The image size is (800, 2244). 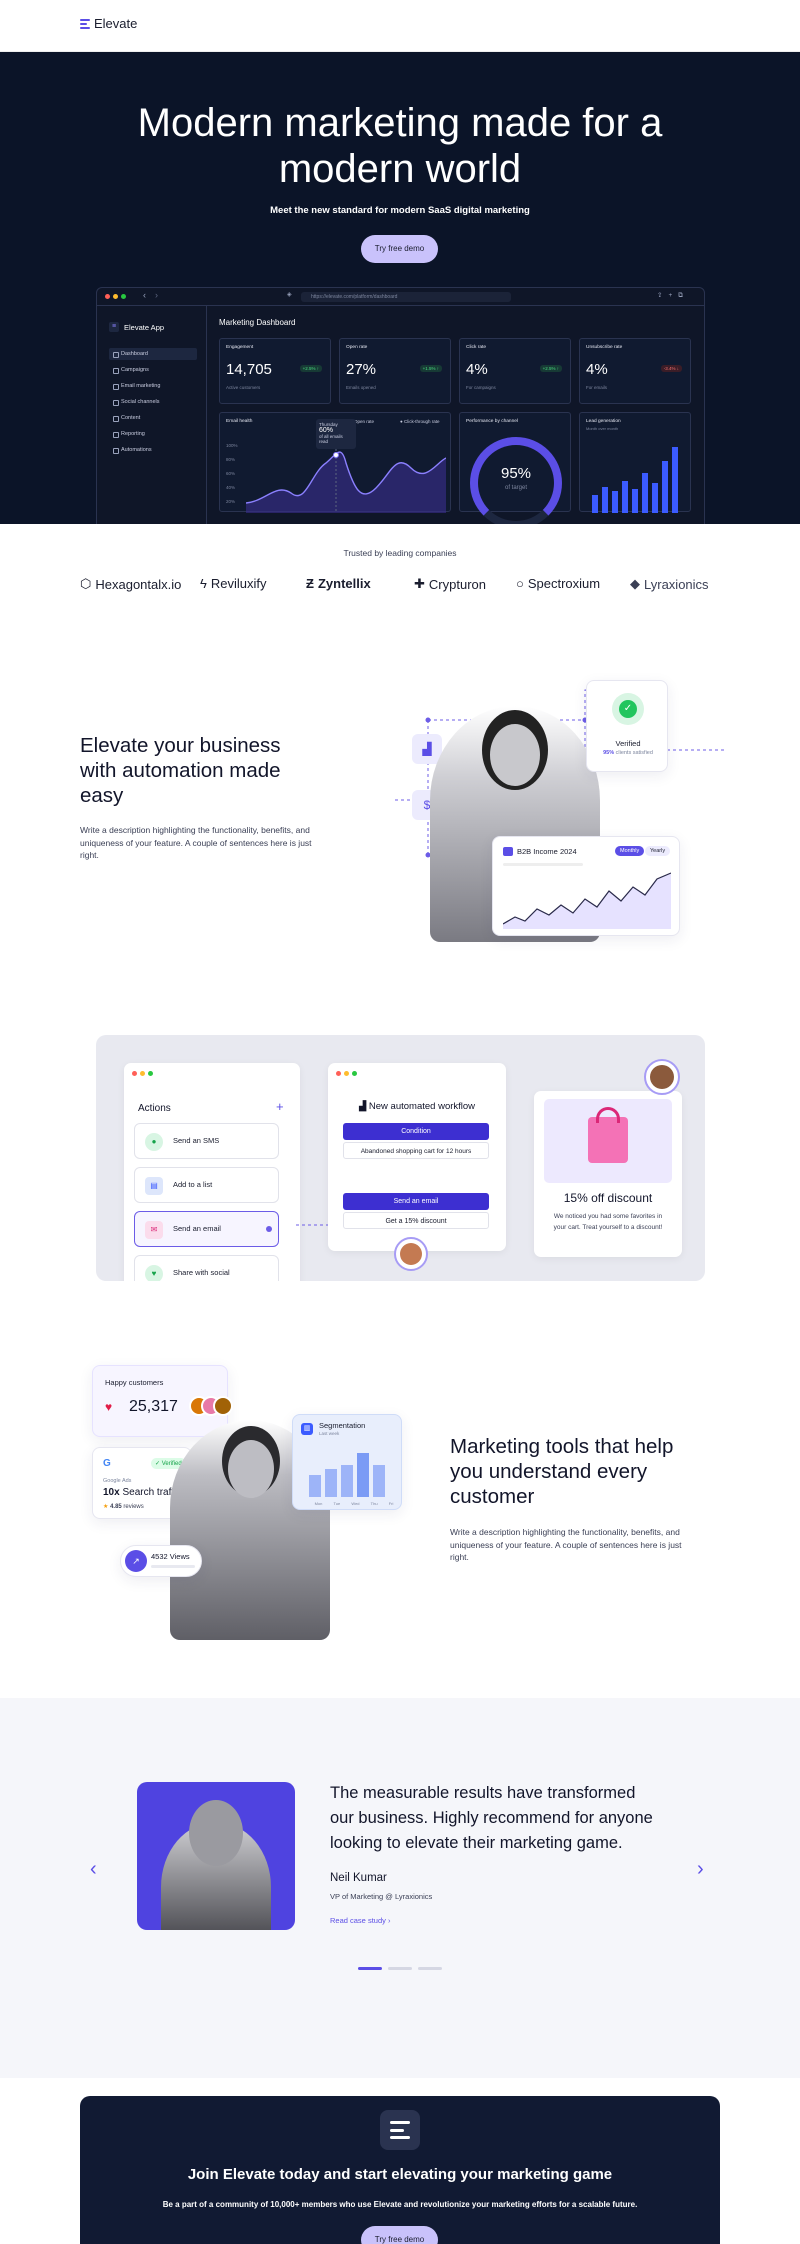 What do you see at coordinates (206, 1229) in the screenshot?
I see `action-send-email: ✉ Send an email` at bounding box center [206, 1229].